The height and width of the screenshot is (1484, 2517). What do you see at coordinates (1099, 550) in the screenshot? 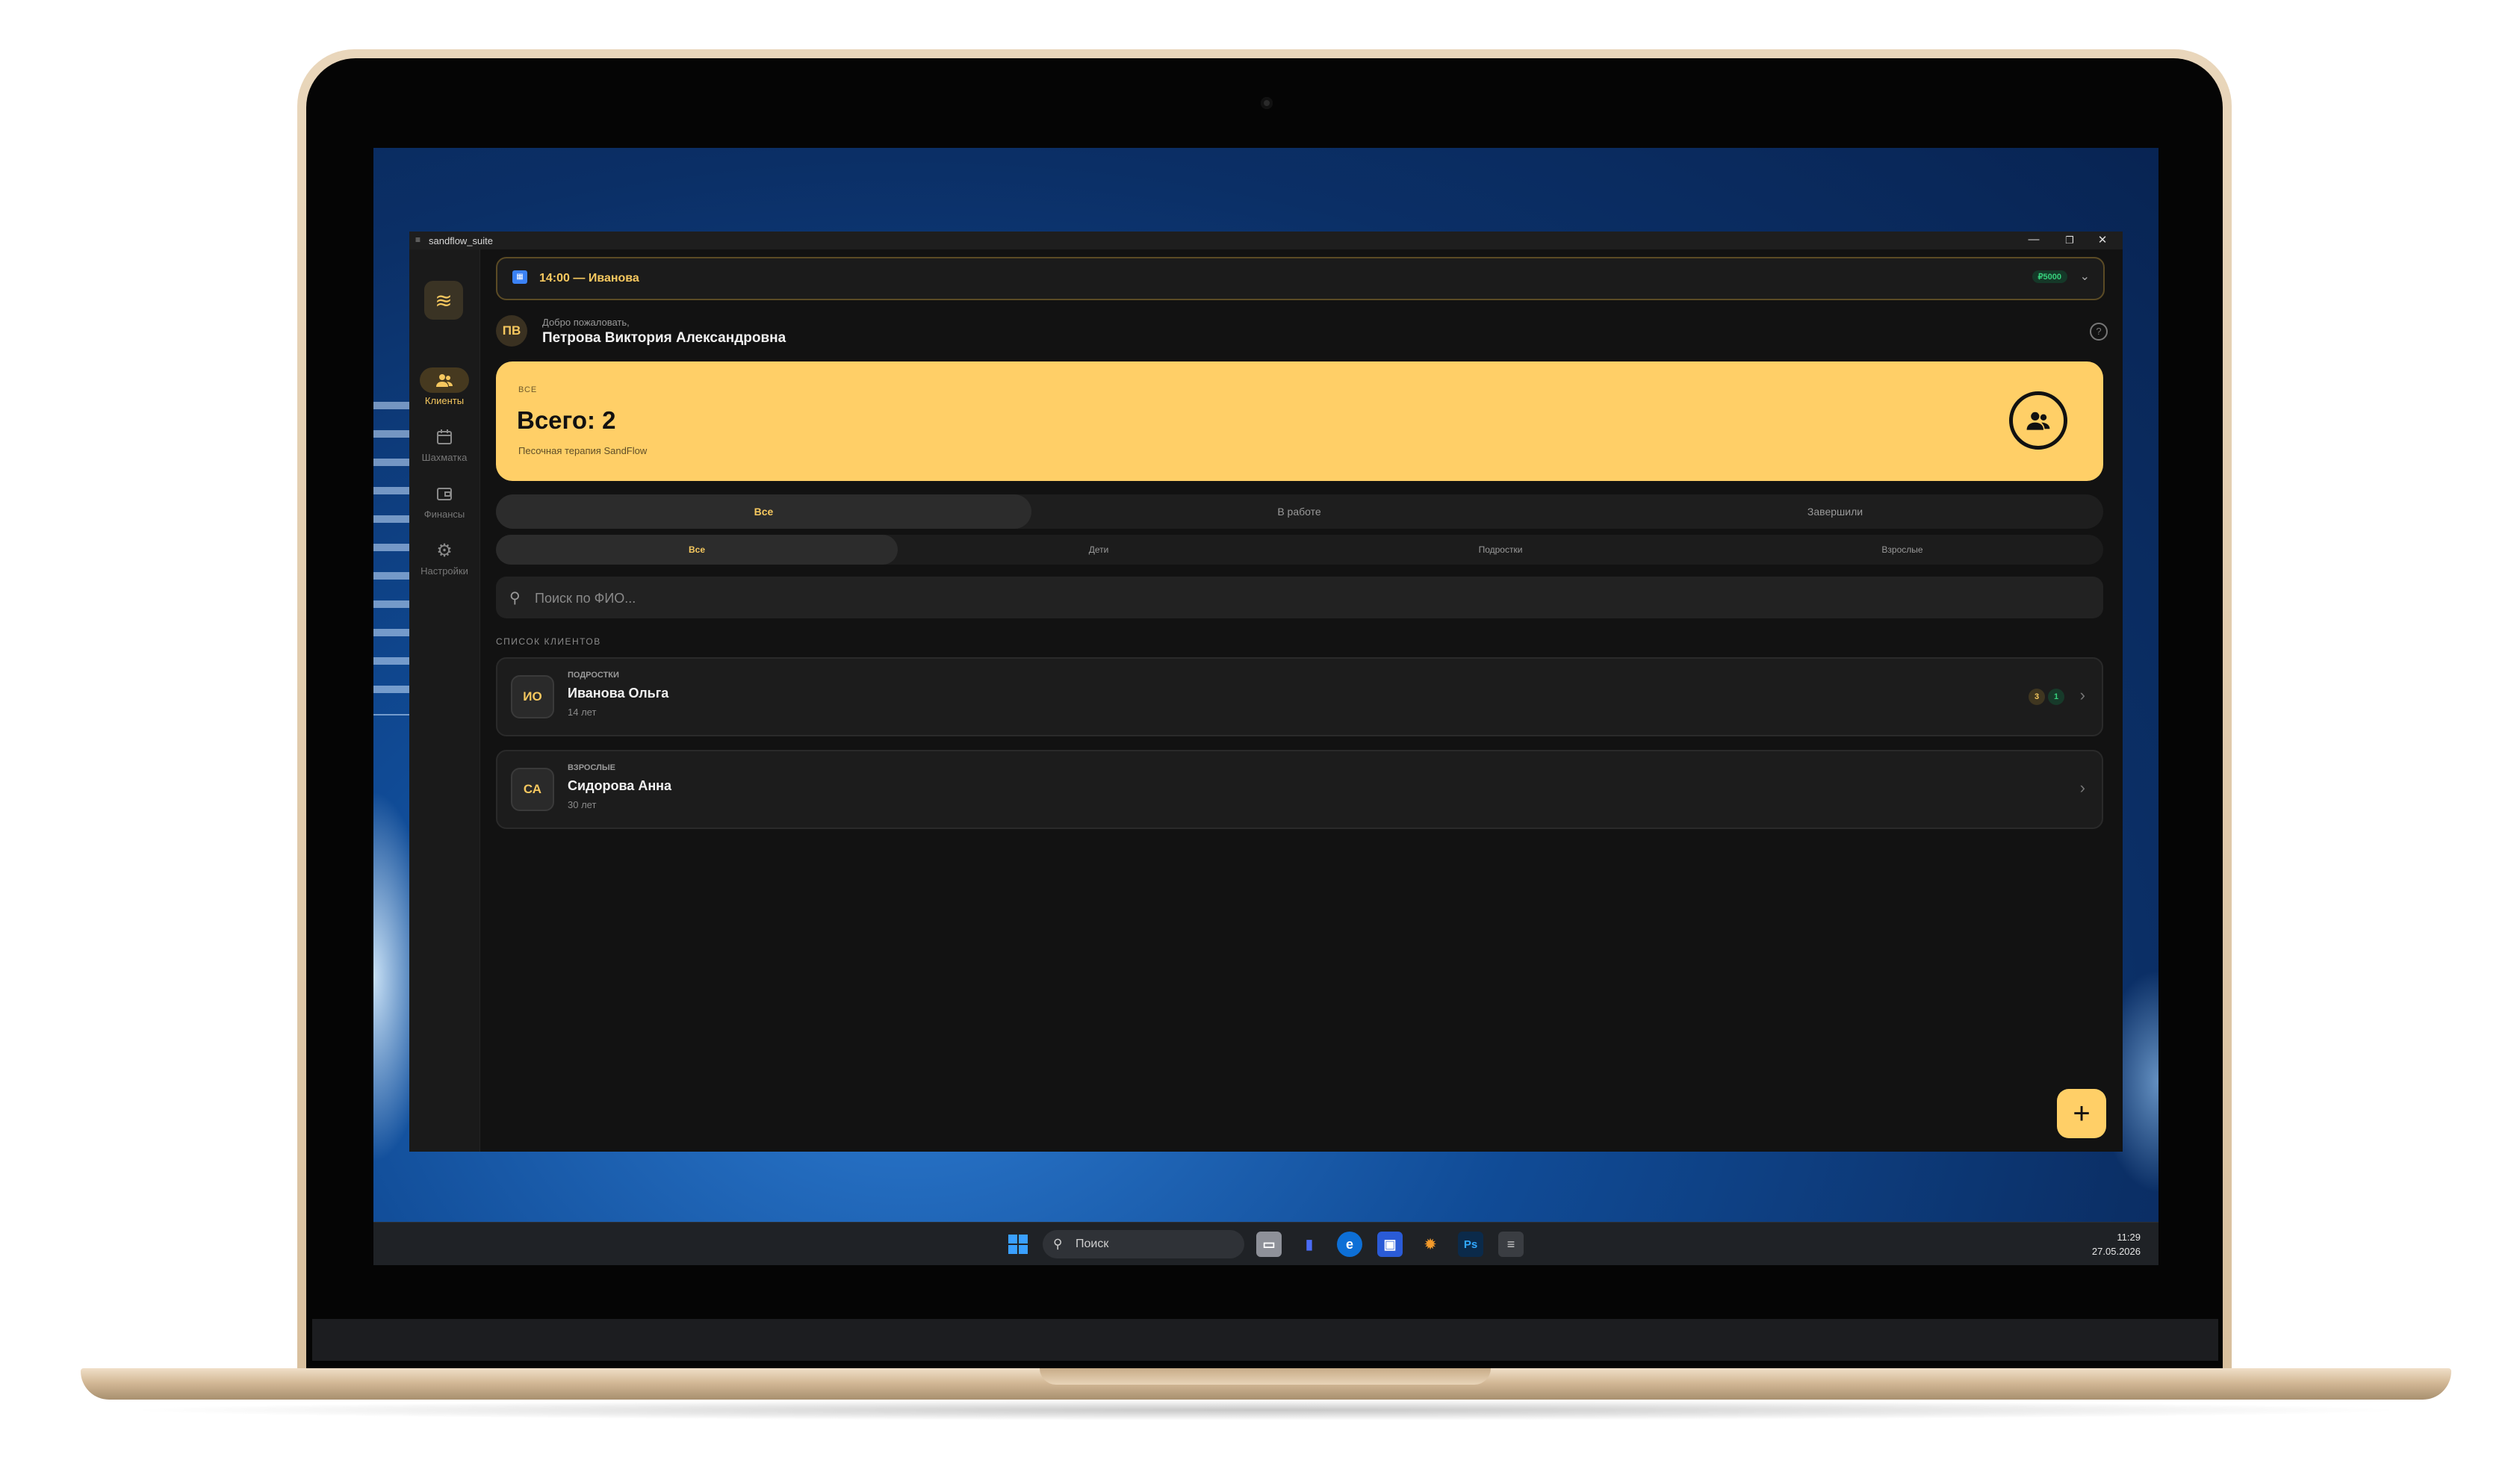
I see `tab-age-children: Дети` at bounding box center [1099, 550].